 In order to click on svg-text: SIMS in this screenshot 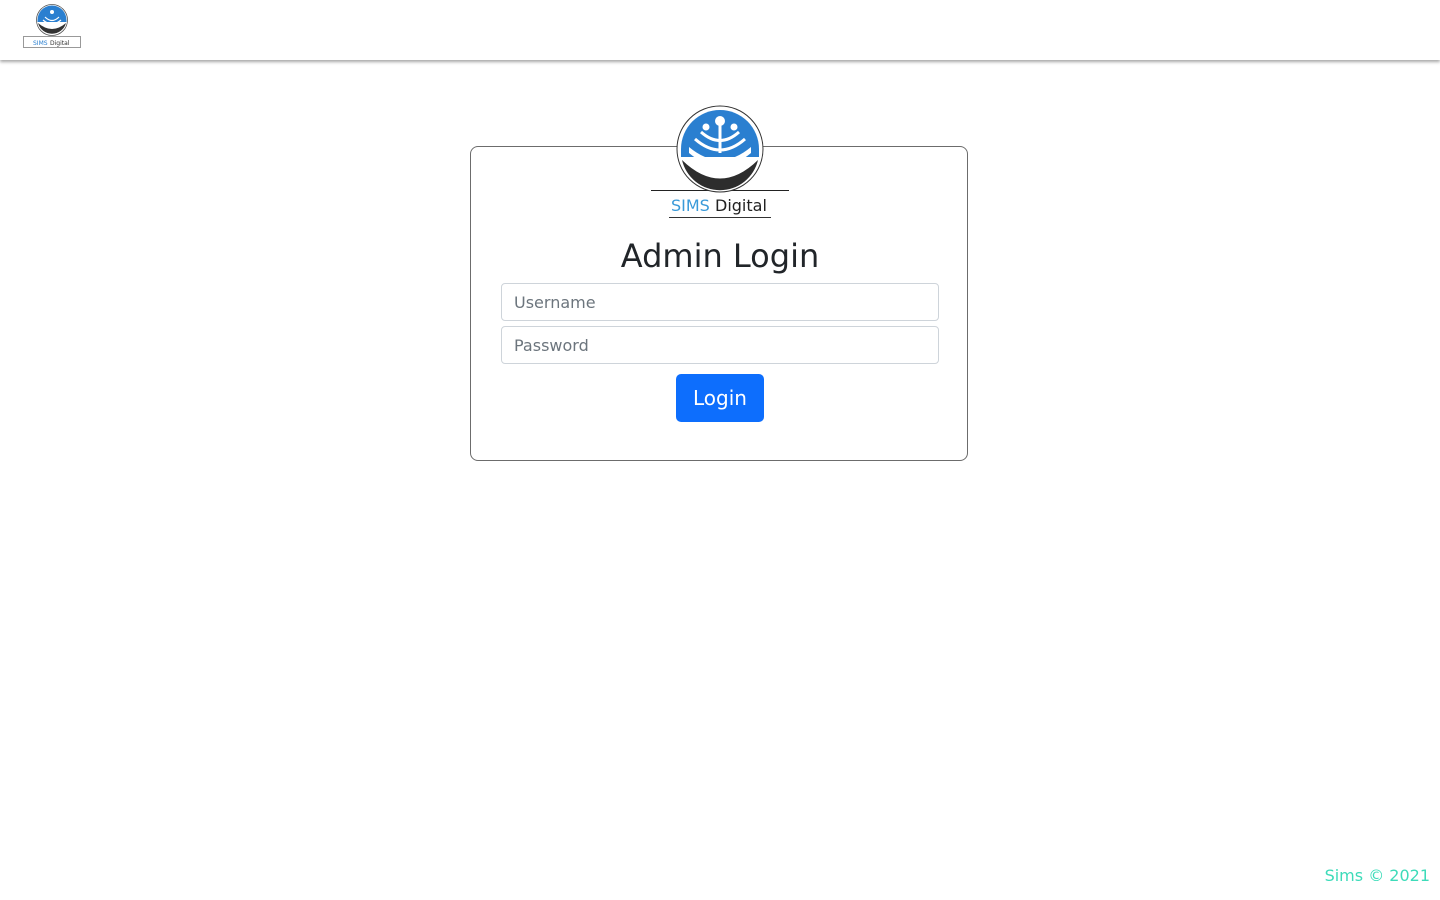, I will do `click(40, 43)`.